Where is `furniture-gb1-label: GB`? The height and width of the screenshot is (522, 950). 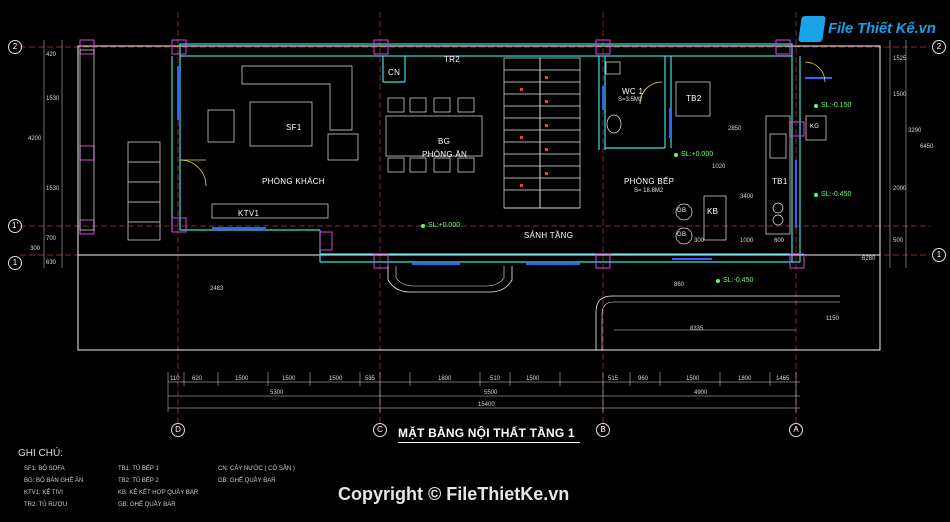 furniture-gb1-label: GB is located at coordinates (682, 211).